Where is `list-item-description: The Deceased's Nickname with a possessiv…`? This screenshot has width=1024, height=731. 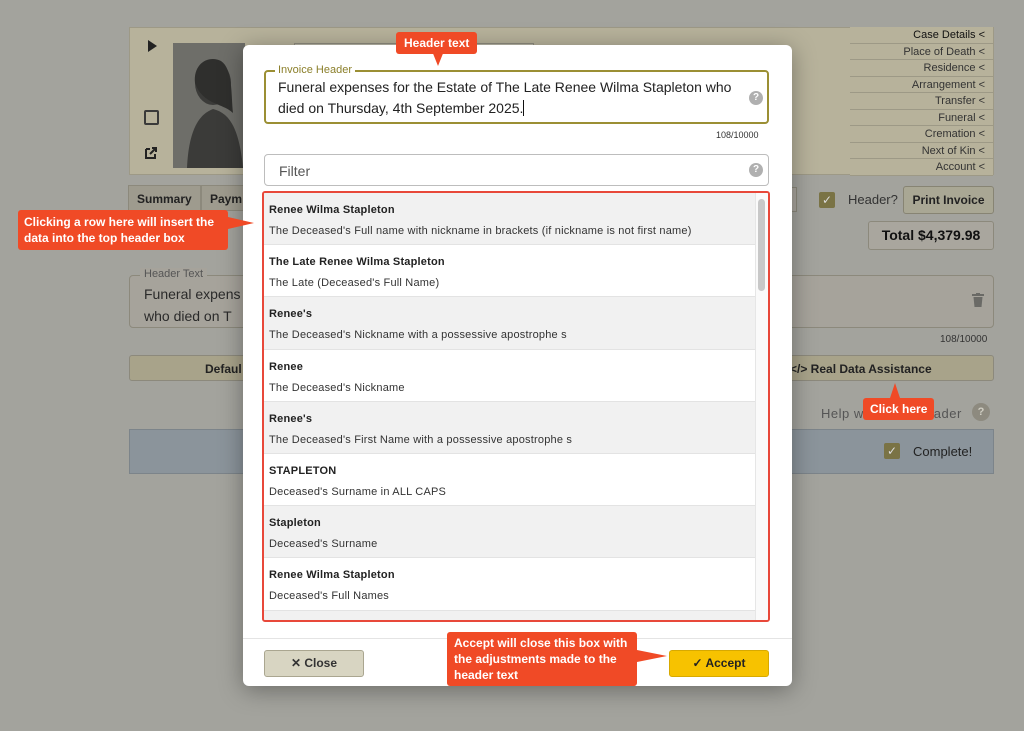 list-item-description: The Deceased's Nickname with a possessiv… is located at coordinates (418, 335).